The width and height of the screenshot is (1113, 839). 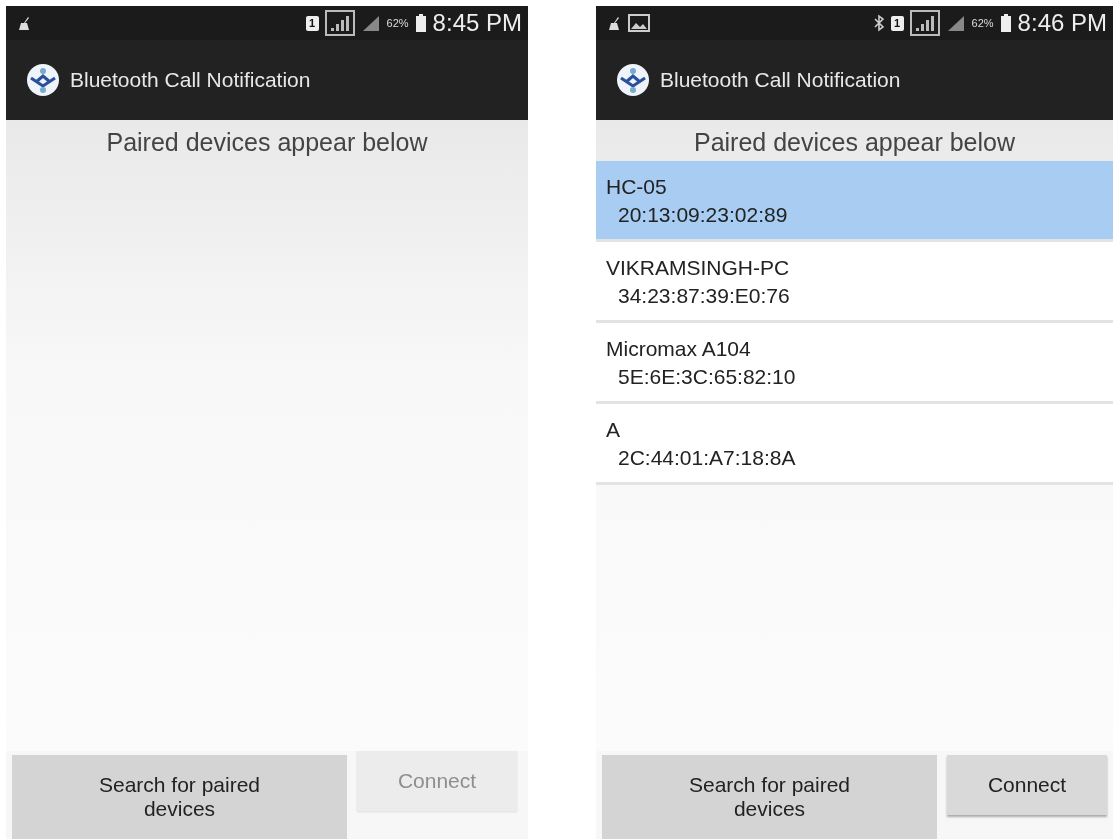 What do you see at coordinates (878, 23) in the screenshot?
I see `bluetooth-icon` at bounding box center [878, 23].